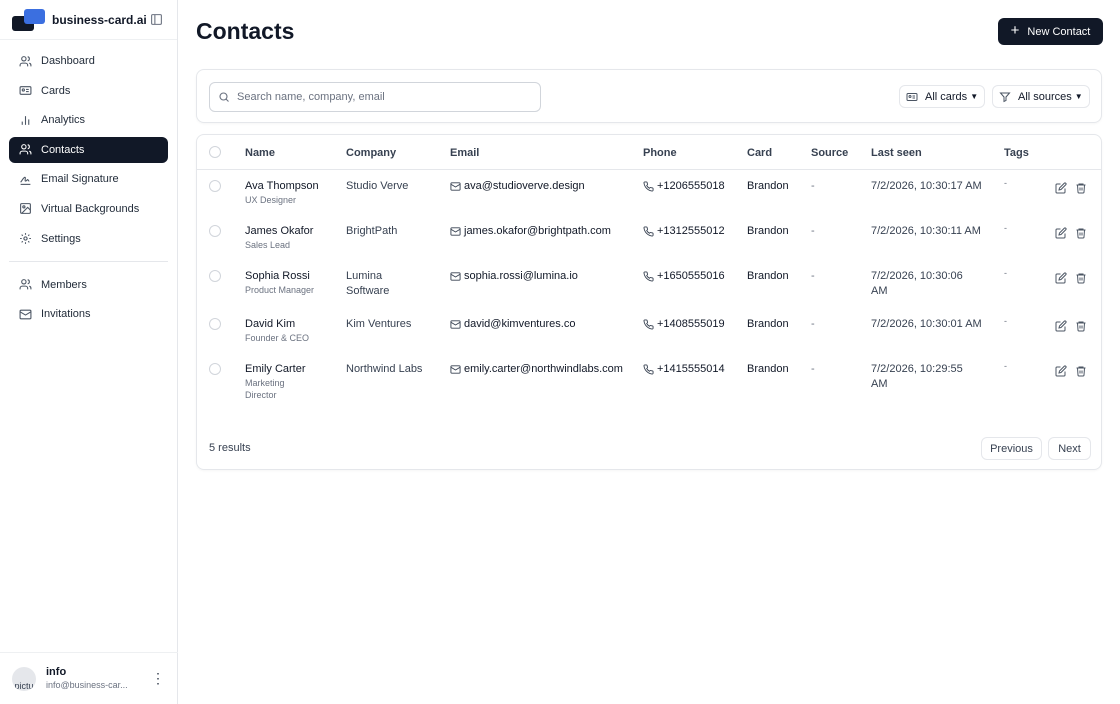 The height and width of the screenshot is (704, 1120). What do you see at coordinates (215, 152) in the screenshot?
I see `select-all-checkbox` at bounding box center [215, 152].